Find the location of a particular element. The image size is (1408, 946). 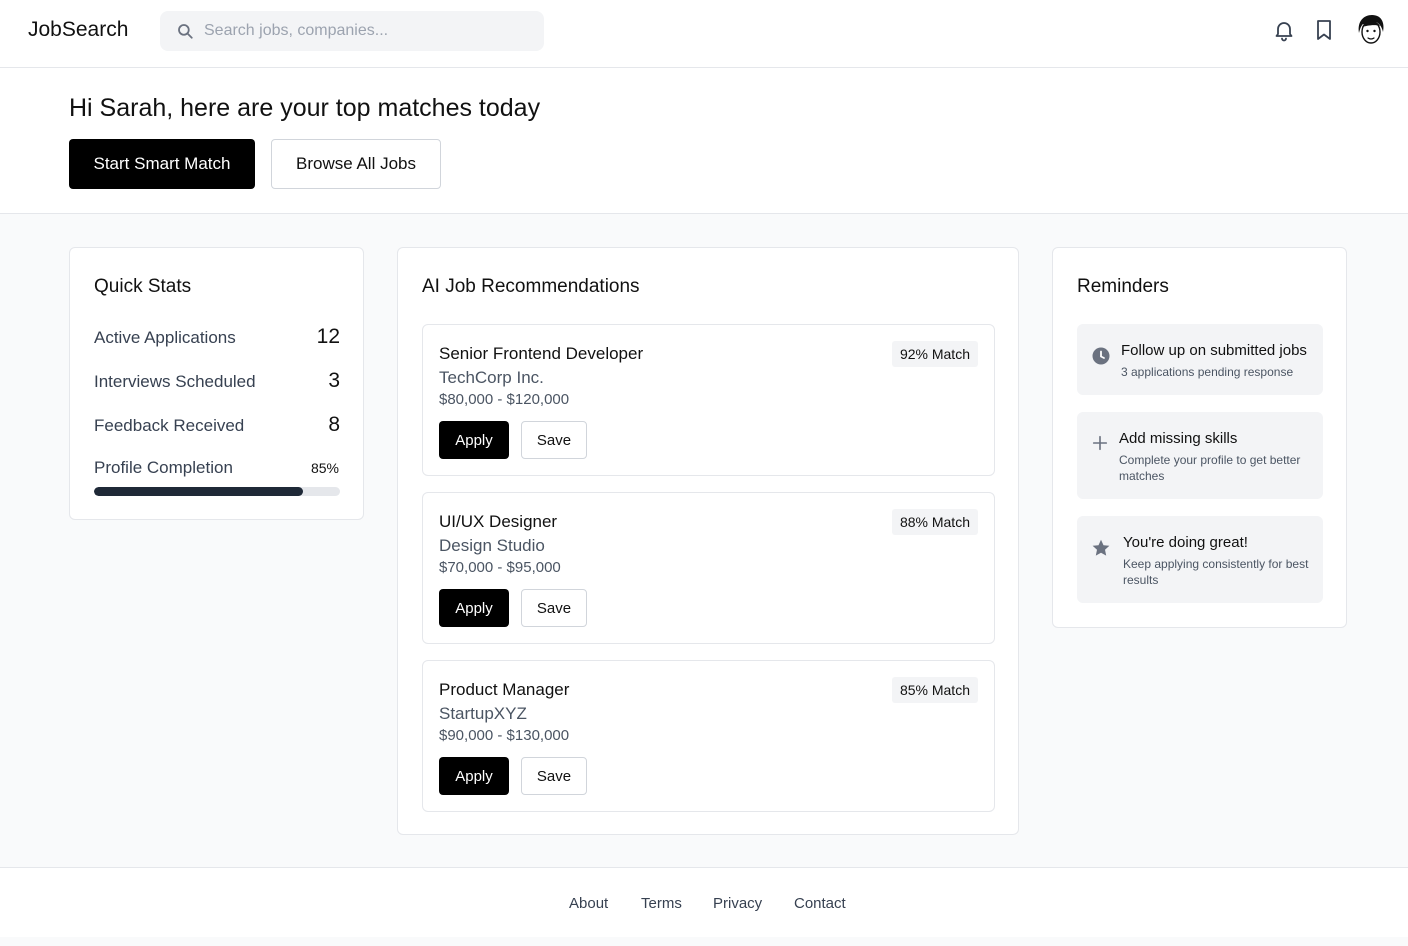

profile-completion-bar is located at coordinates (217, 491).